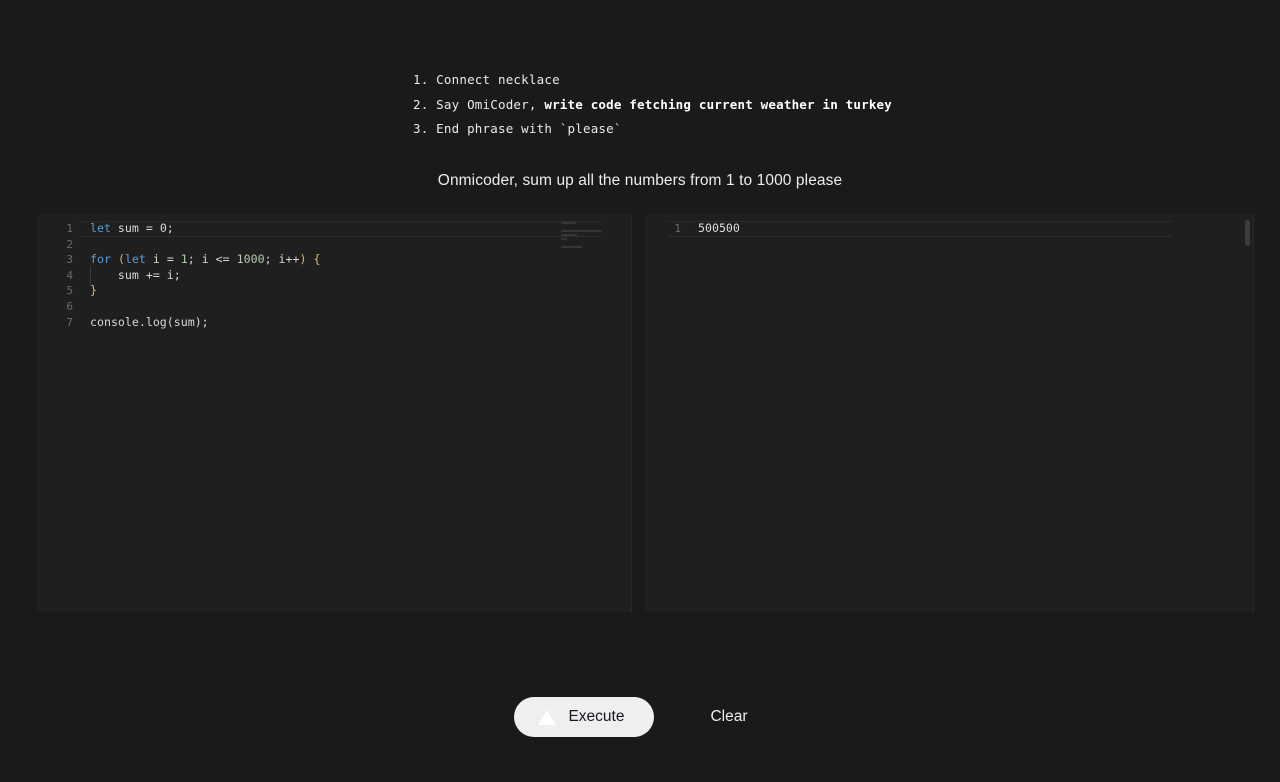  Describe the element at coordinates (135, 274) in the screenshot. I see `code-token: sum += i;` at that location.